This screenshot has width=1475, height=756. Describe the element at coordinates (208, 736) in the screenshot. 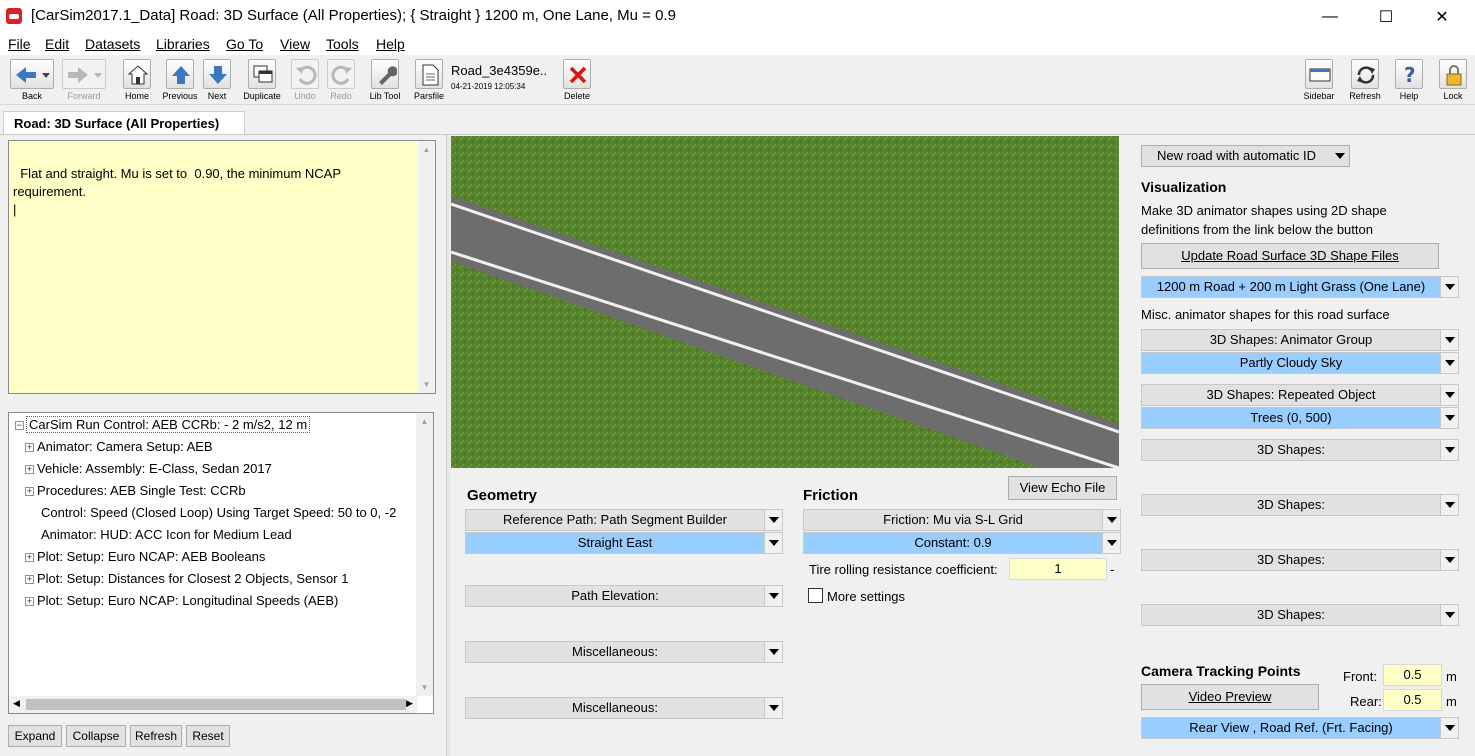

I see `reset-button: Reset` at that location.